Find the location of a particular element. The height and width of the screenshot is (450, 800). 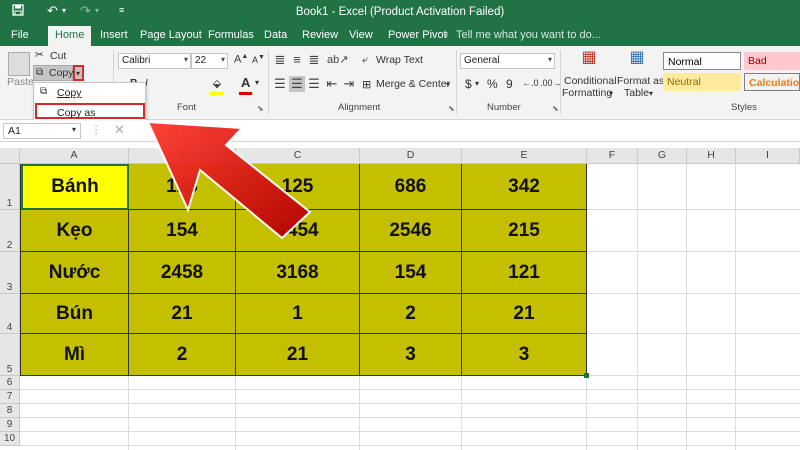

tab-data: Data is located at coordinates (275, 35).